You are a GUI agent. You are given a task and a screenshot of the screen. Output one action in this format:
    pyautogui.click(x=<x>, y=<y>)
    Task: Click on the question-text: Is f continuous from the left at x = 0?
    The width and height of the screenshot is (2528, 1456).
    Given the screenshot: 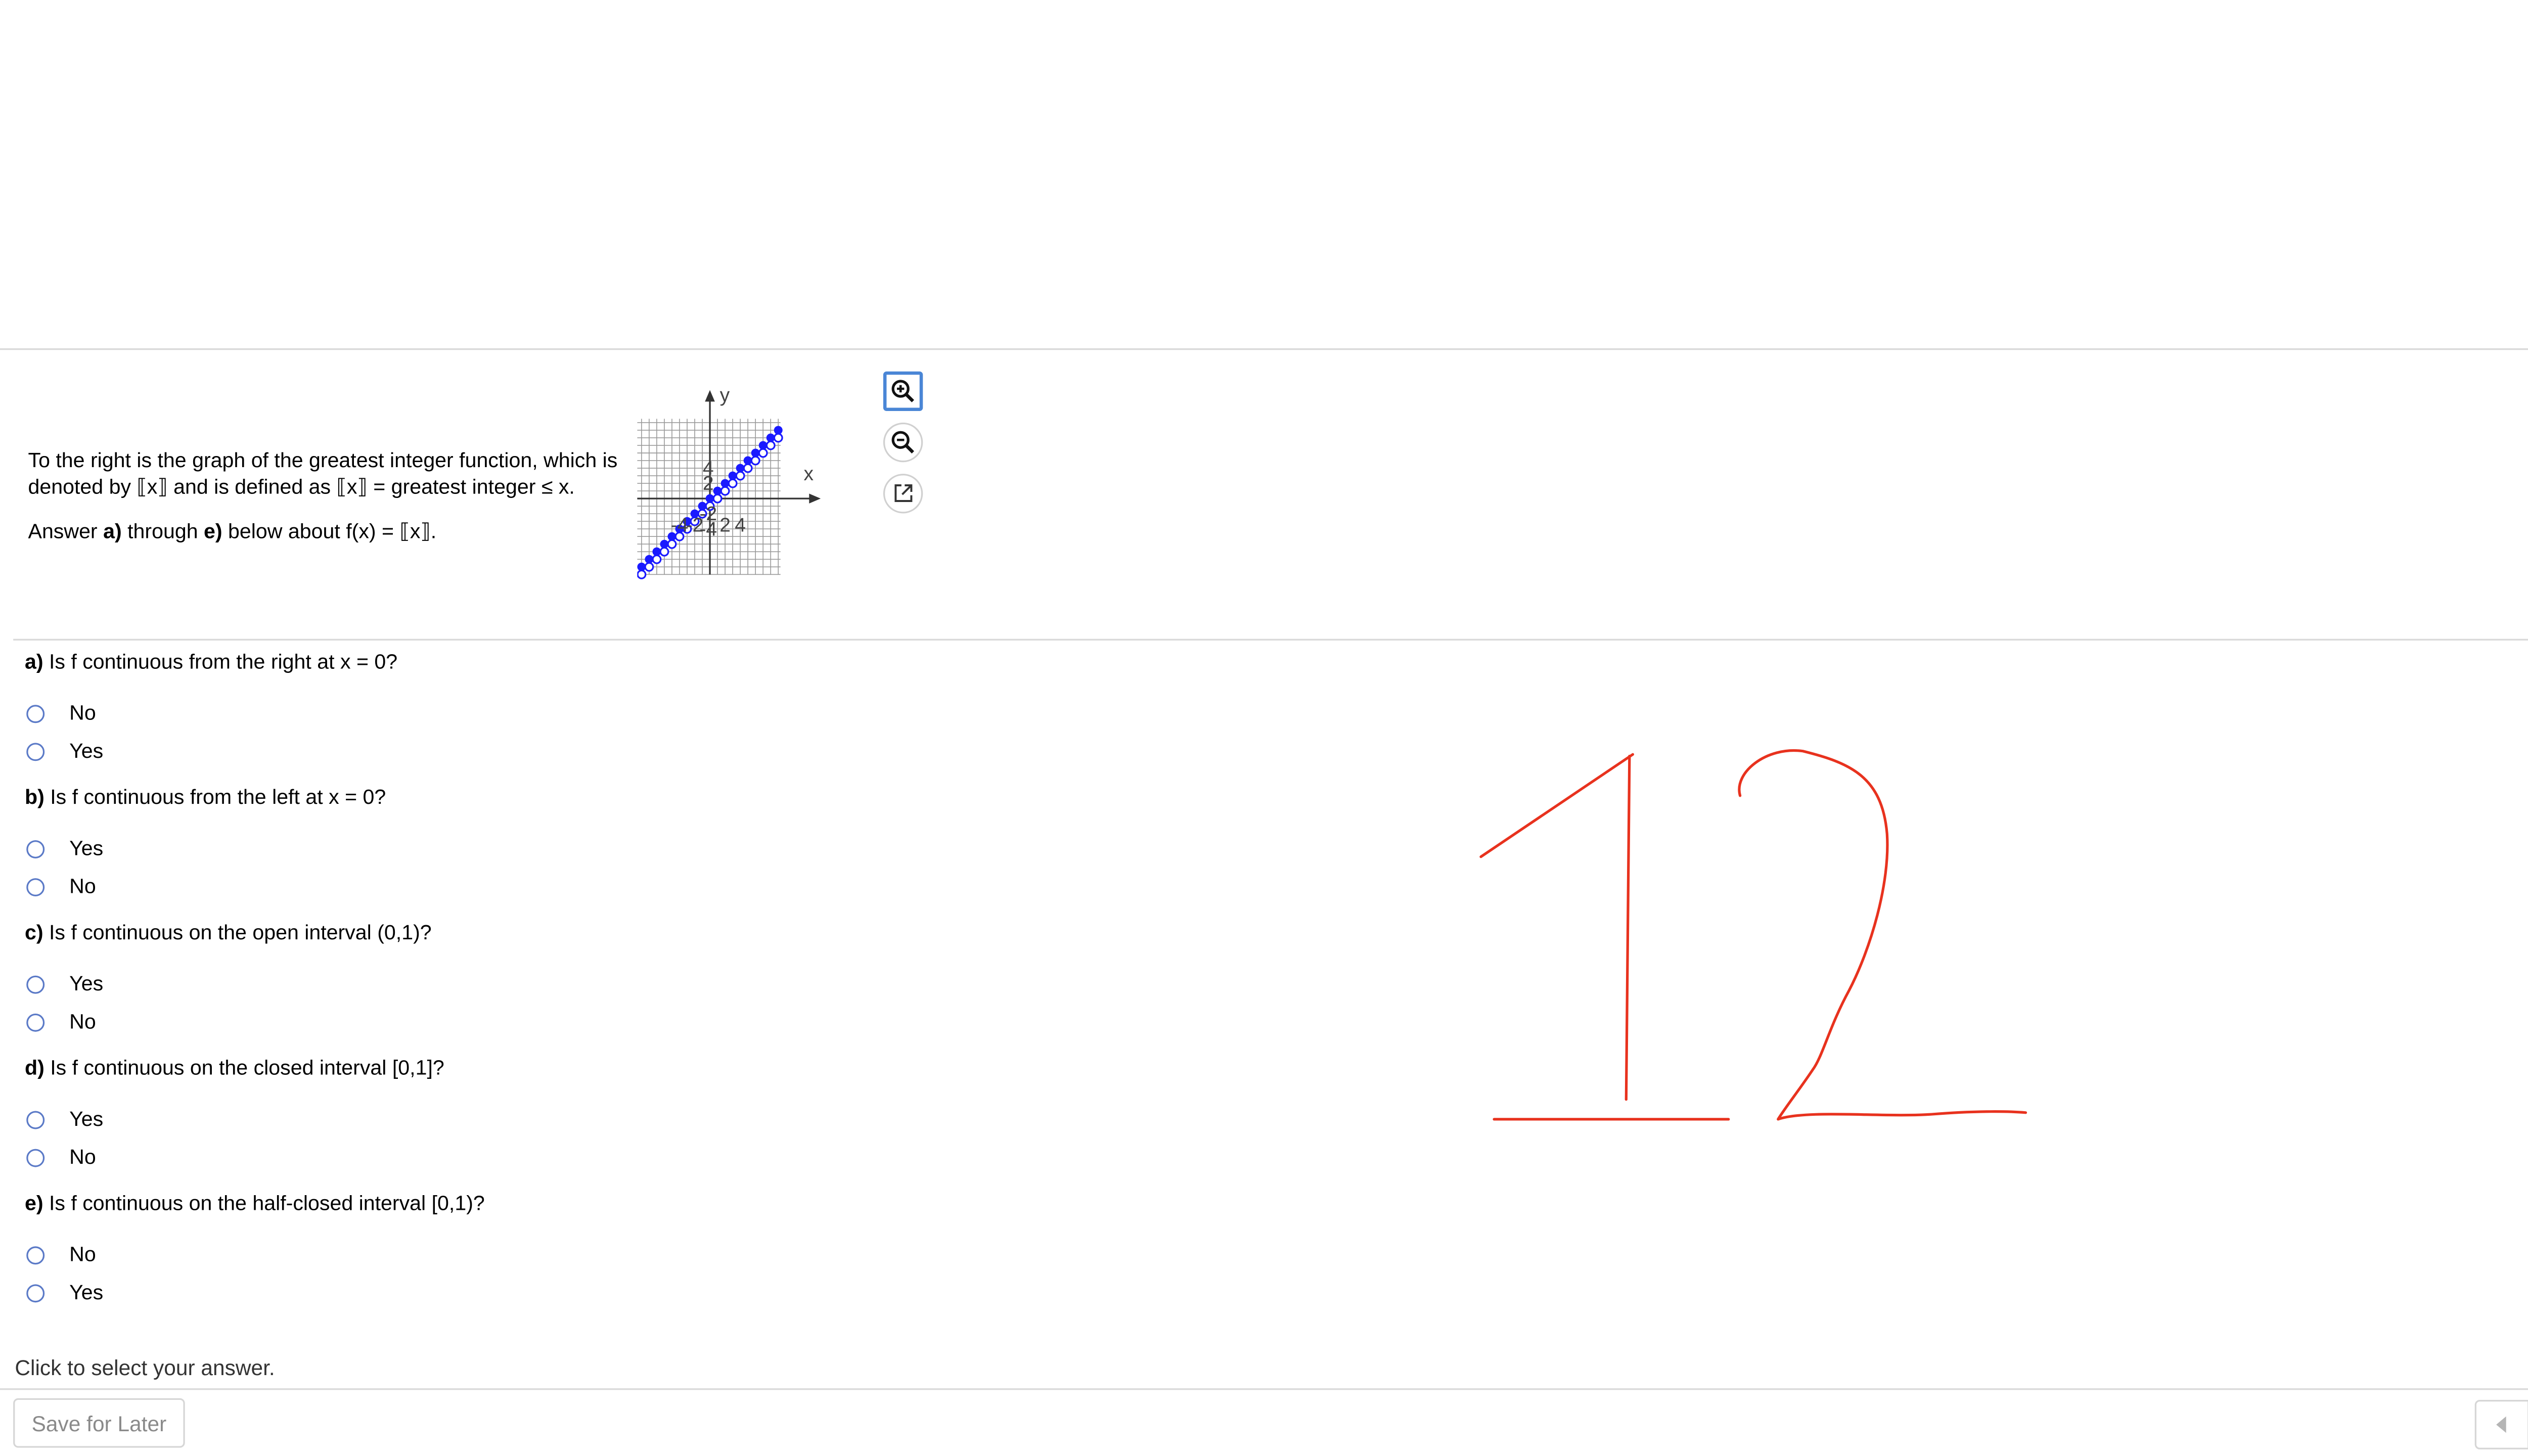 What is the action you would take?
    pyautogui.click(x=215, y=797)
    